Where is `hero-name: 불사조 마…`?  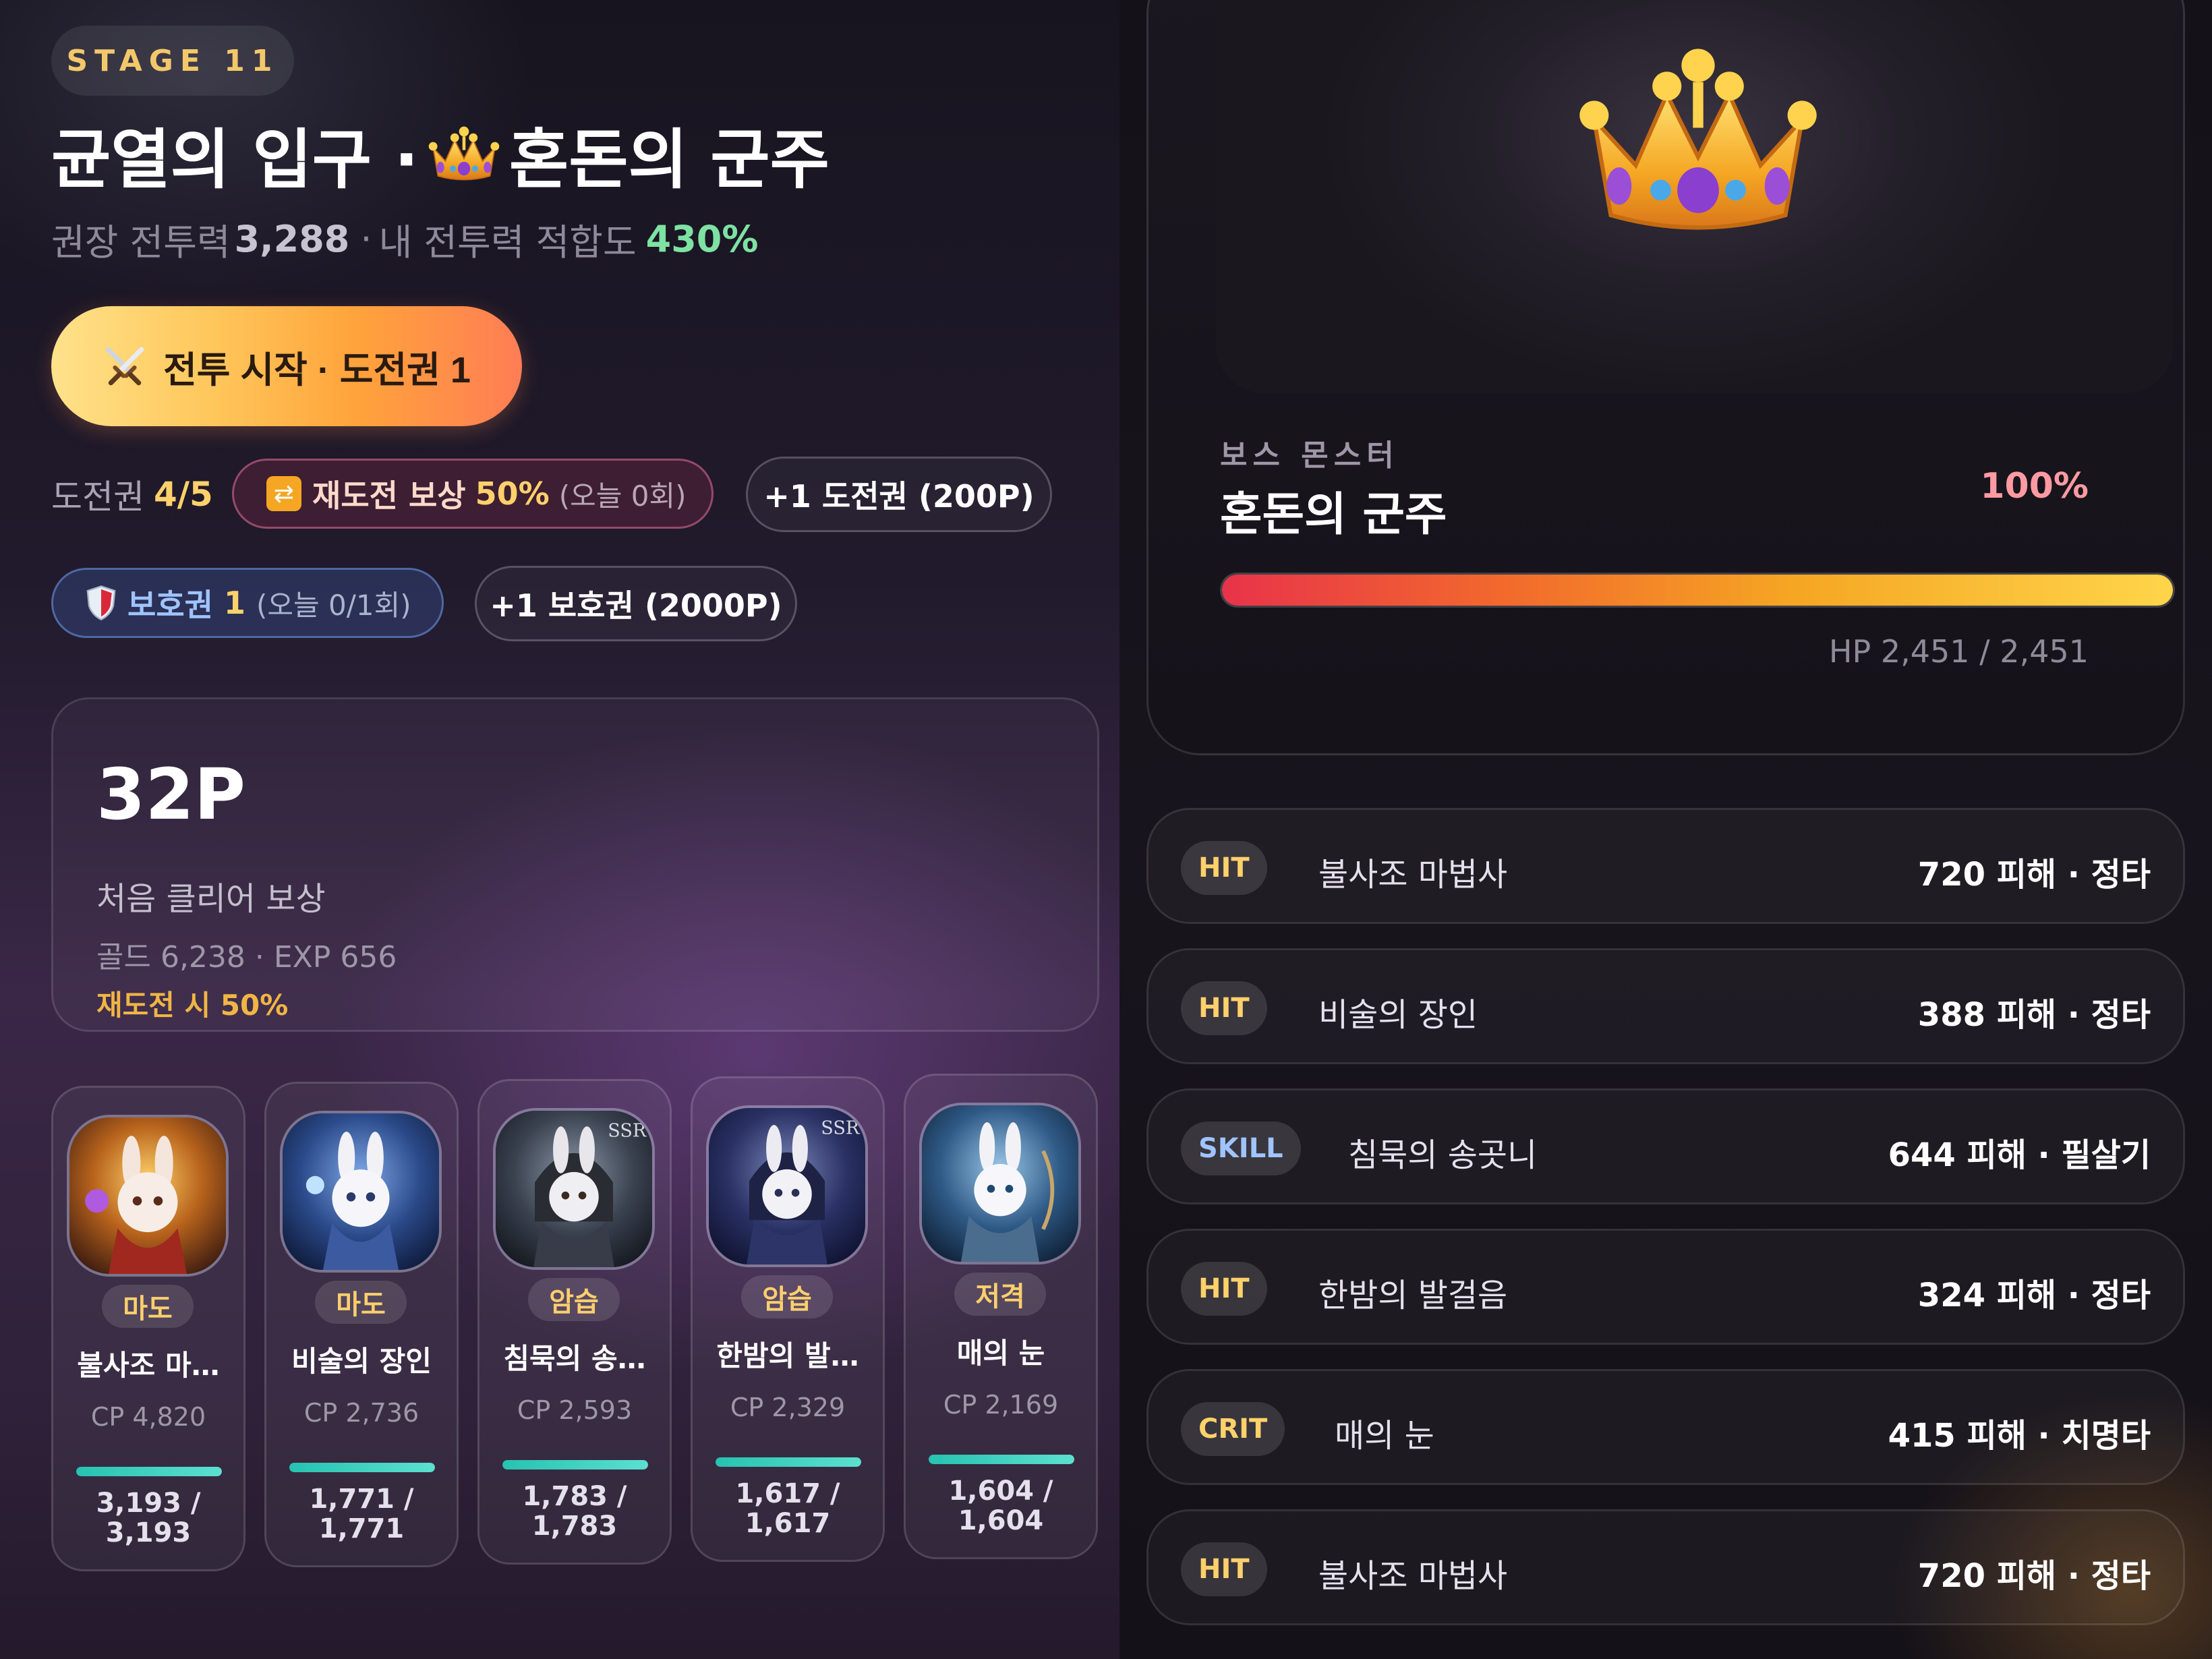
hero-name: 불사조 마… is located at coordinates (148, 1365).